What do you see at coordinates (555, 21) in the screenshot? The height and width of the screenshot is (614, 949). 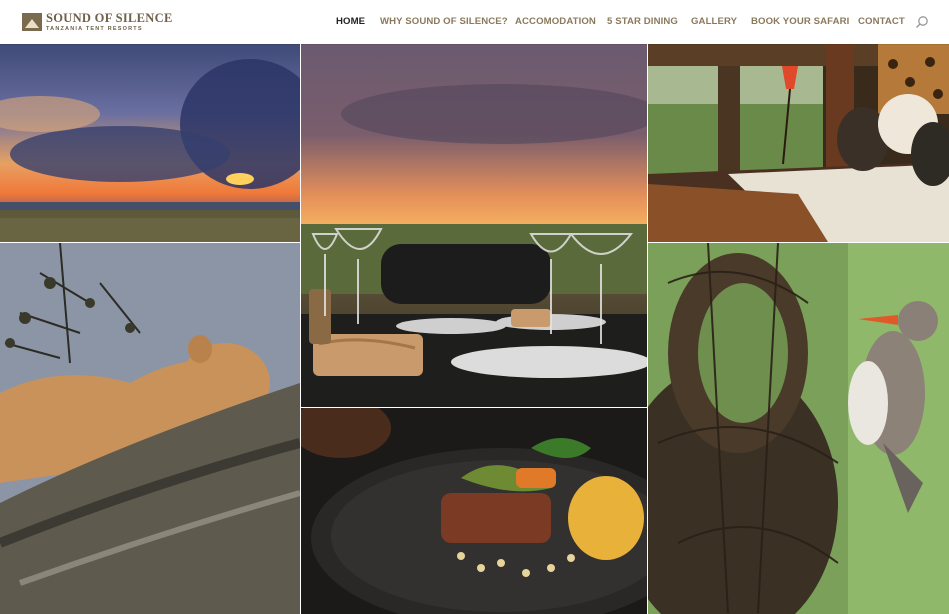 I see `nav-accomodation: ACCOMODATION` at bounding box center [555, 21].